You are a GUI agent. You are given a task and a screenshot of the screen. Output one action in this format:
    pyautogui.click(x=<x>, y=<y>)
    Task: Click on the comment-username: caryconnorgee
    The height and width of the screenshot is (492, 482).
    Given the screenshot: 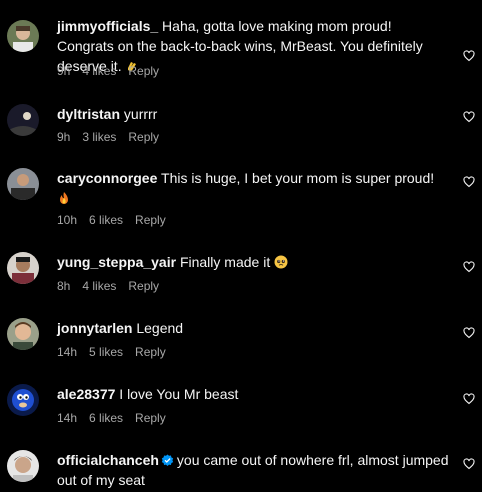 What is the action you would take?
    pyautogui.click(x=107, y=178)
    